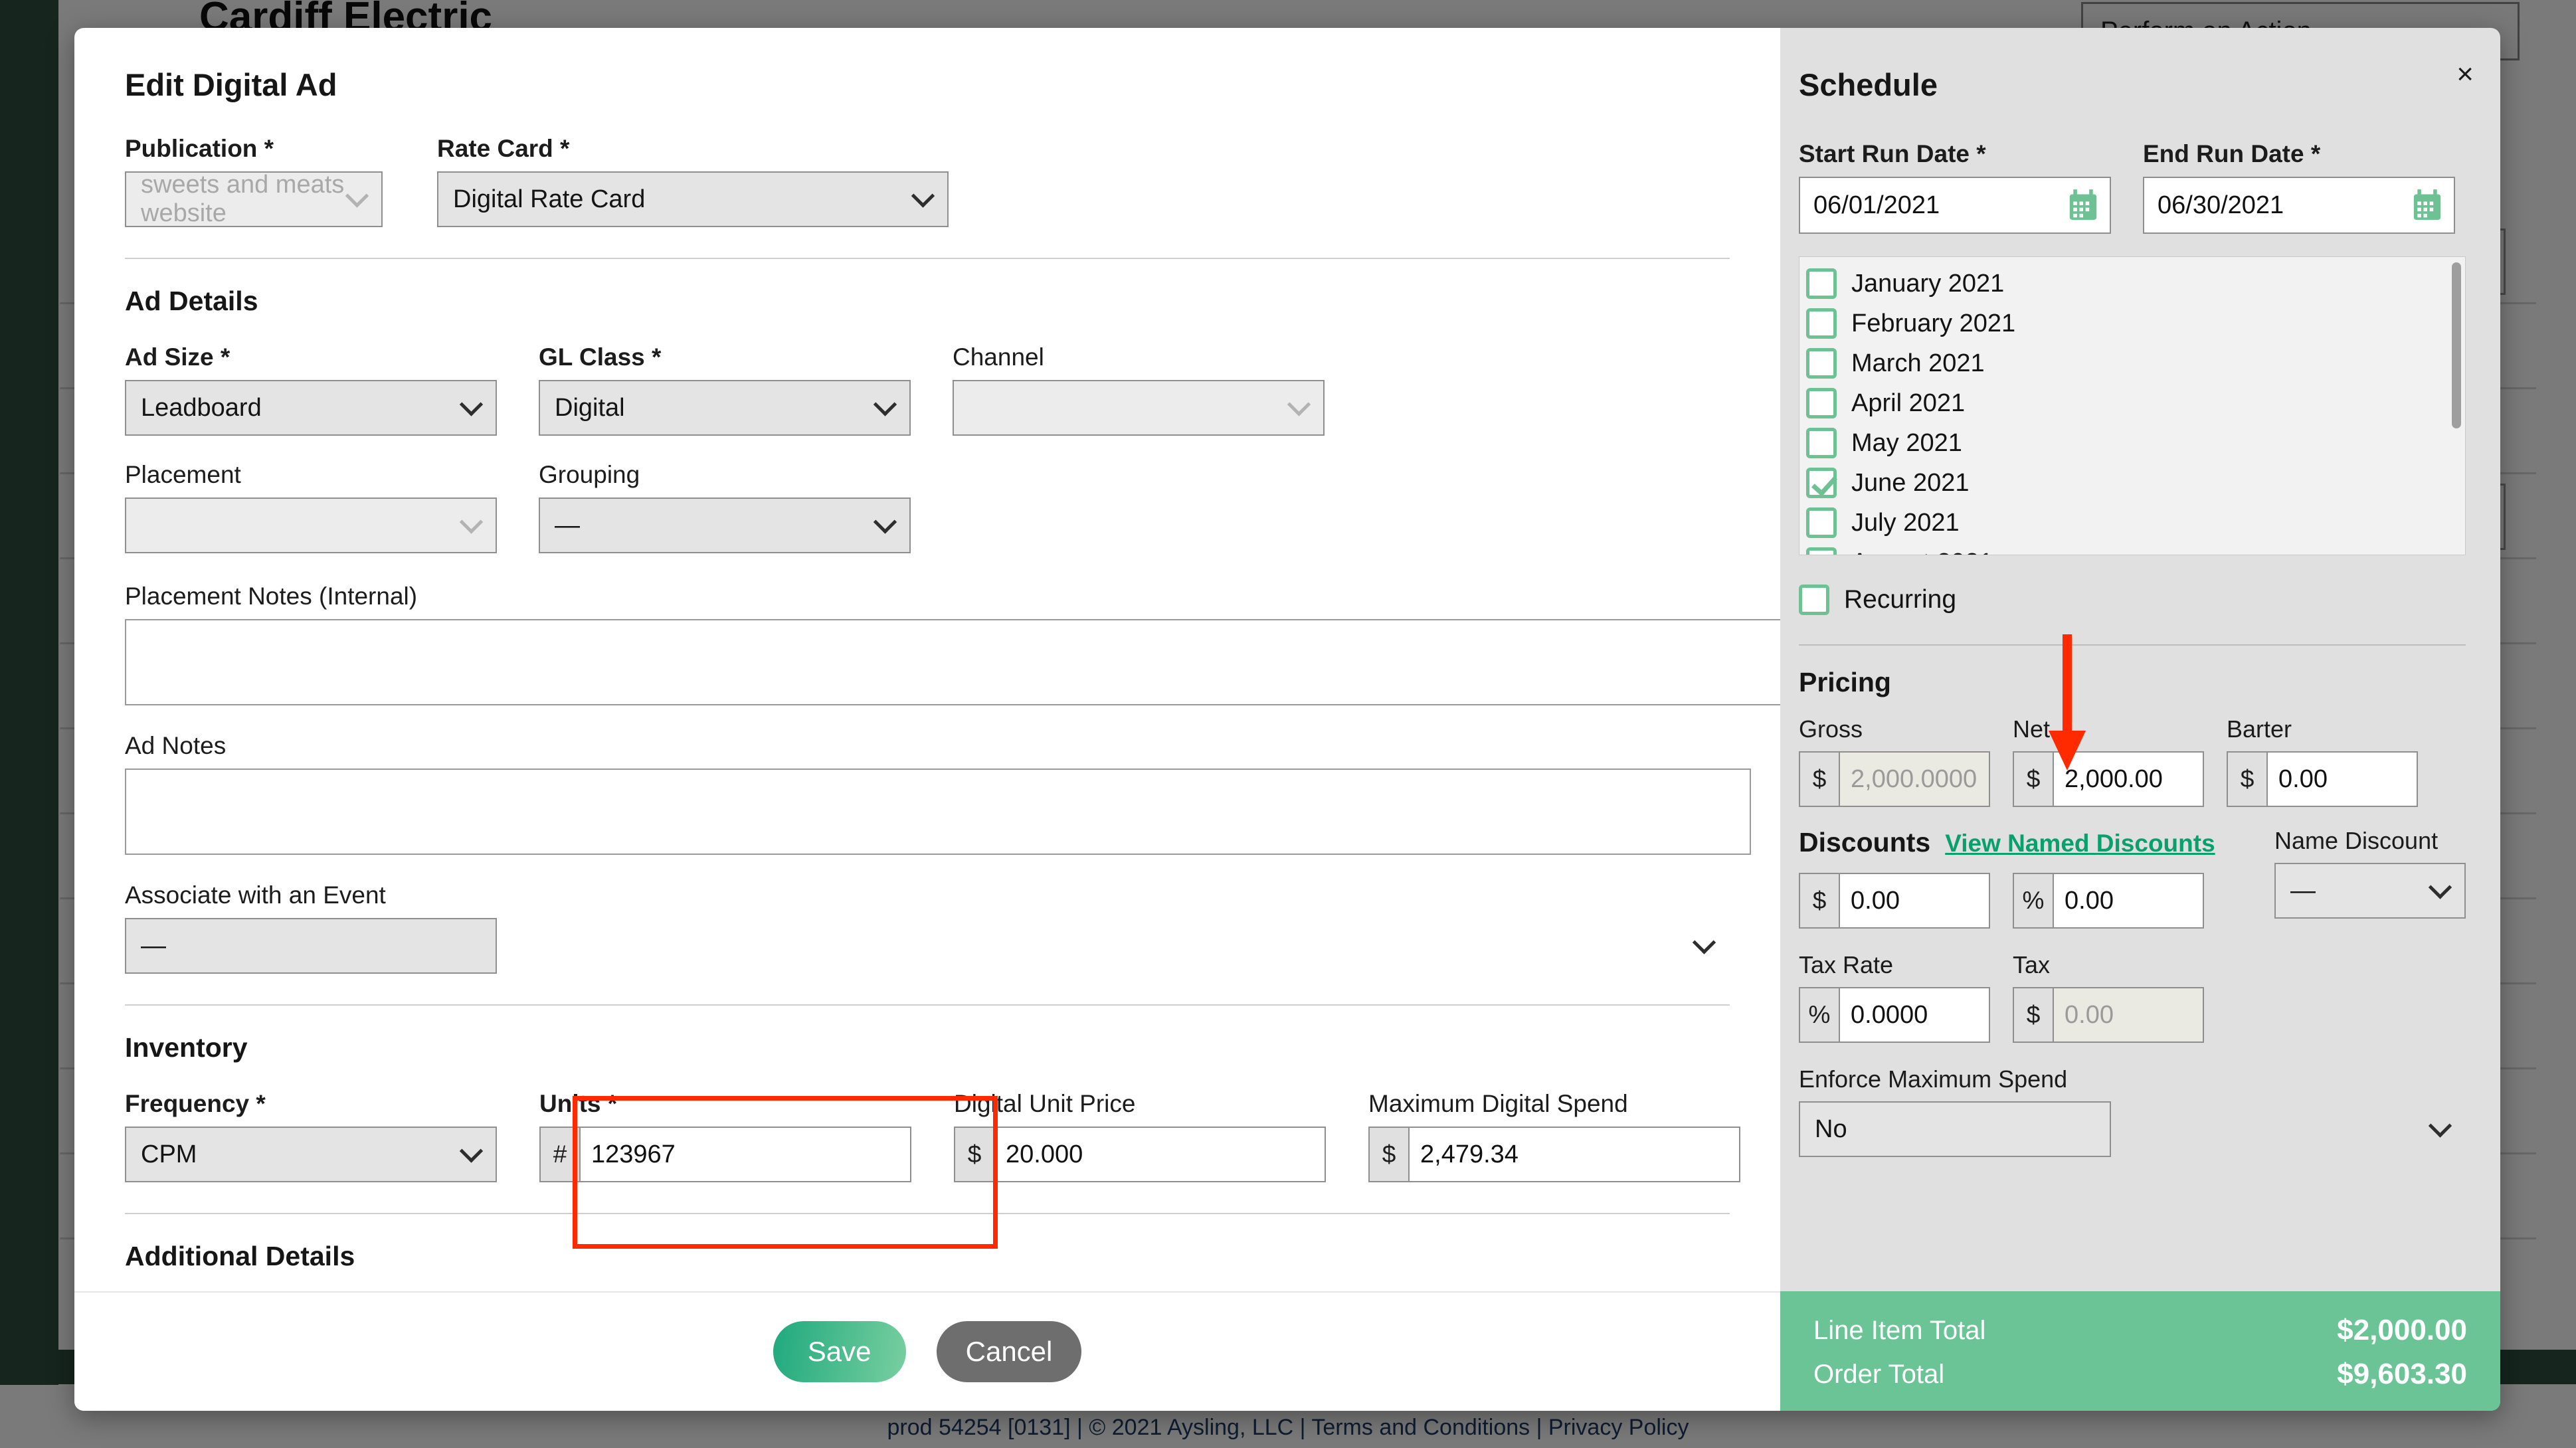  I want to click on gl-class-select: Digital, so click(725, 408).